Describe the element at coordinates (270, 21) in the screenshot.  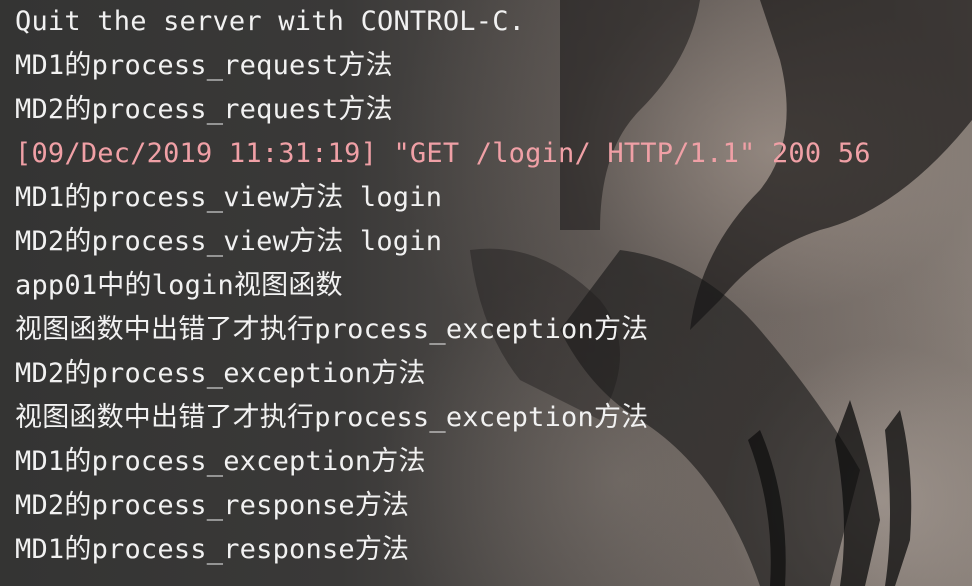
I see `output-line: Quit the server with CONTROL-C.` at that location.